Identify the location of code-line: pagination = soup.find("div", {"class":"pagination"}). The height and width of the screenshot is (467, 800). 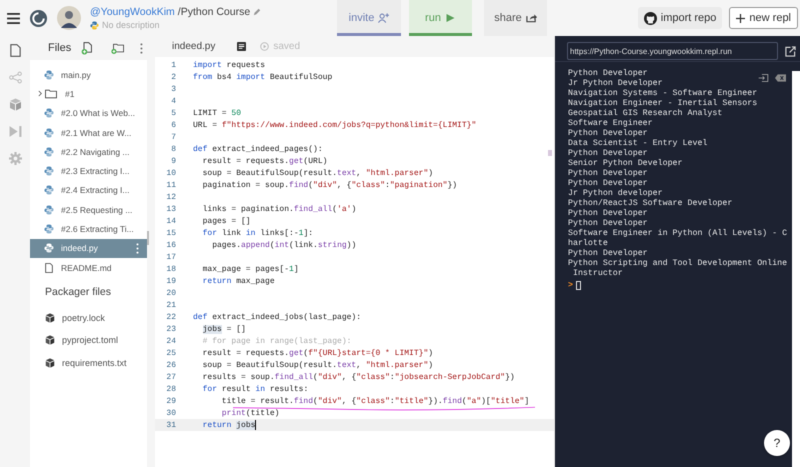
(330, 185).